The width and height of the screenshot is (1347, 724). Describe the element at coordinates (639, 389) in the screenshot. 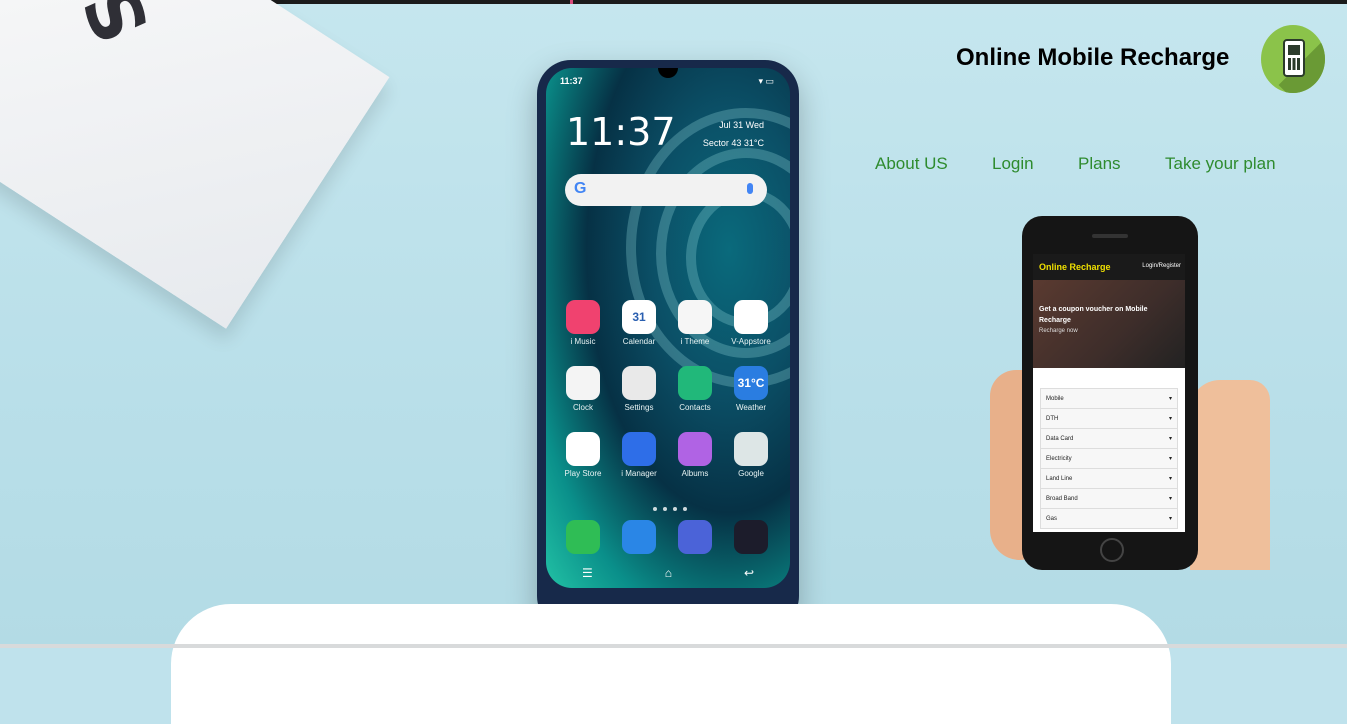

I see `app-icon-5: Settings` at that location.